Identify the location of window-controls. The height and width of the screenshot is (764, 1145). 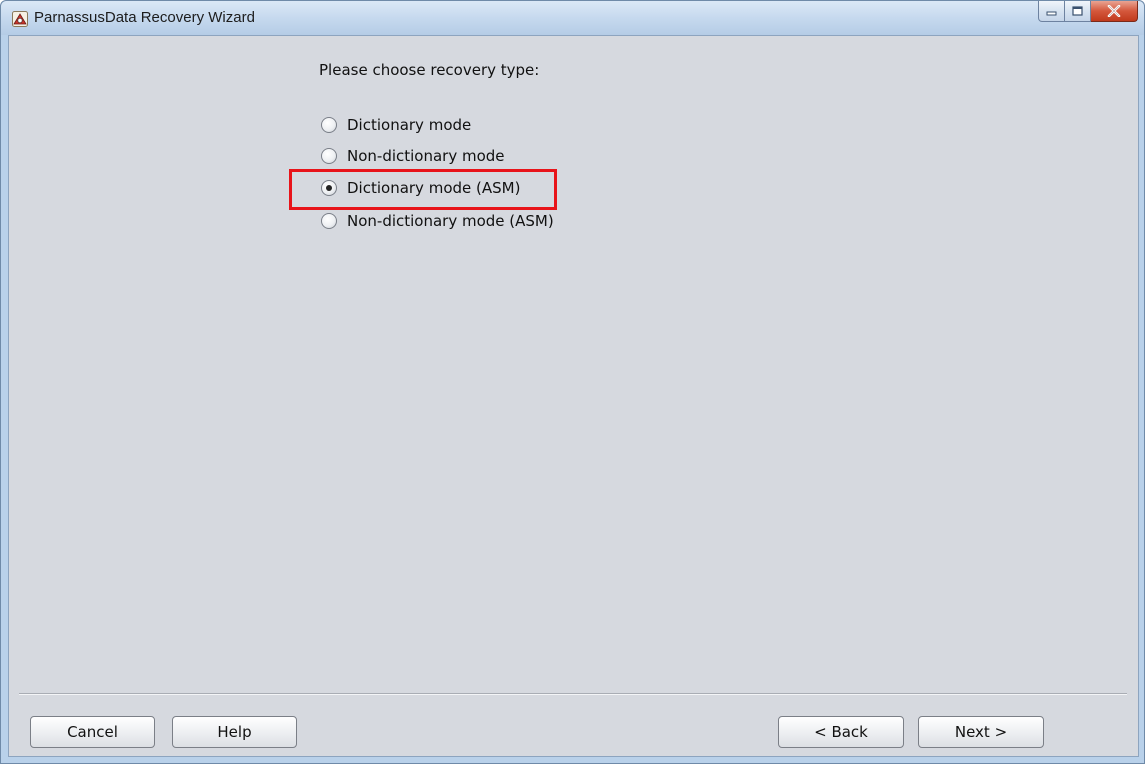
(1088, 12).